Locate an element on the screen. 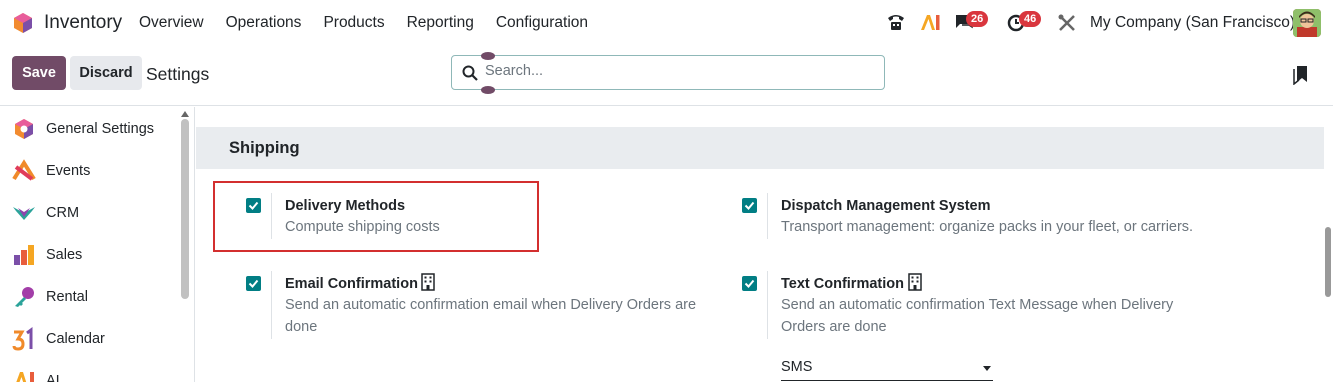 The width and height of the screenshot is (1333, 382). sidebar-scroll-up-arrow is located at coordinates (185, 114).